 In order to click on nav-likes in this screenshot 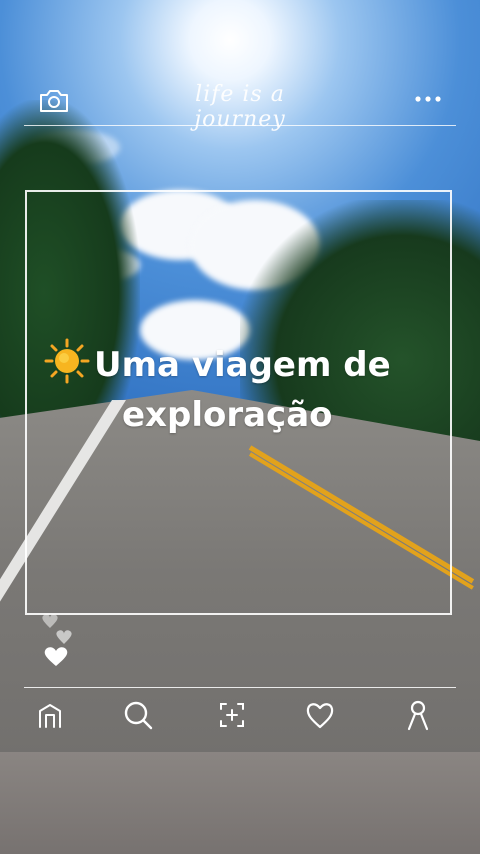, I will do `click(320, 717)`.